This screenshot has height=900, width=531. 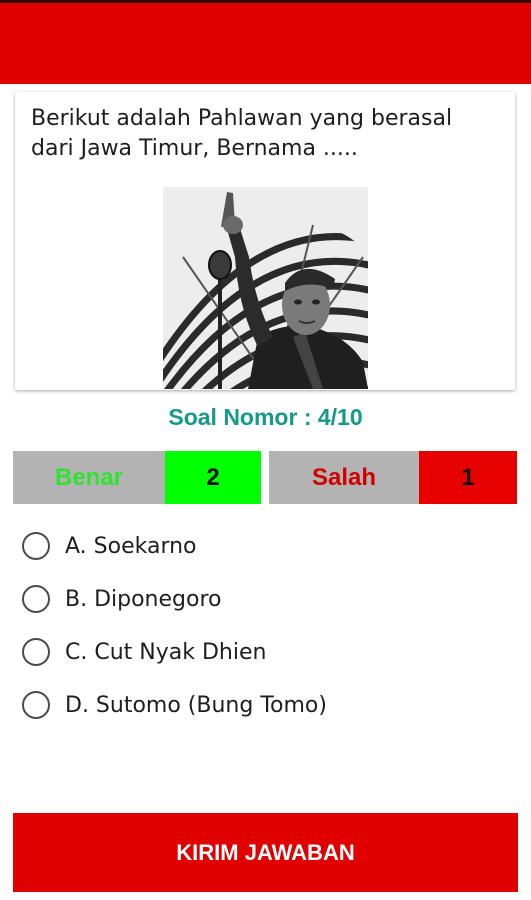 I want to click on question-number-label: Soal Nomor : 4/10, so click(x=265, y=417).